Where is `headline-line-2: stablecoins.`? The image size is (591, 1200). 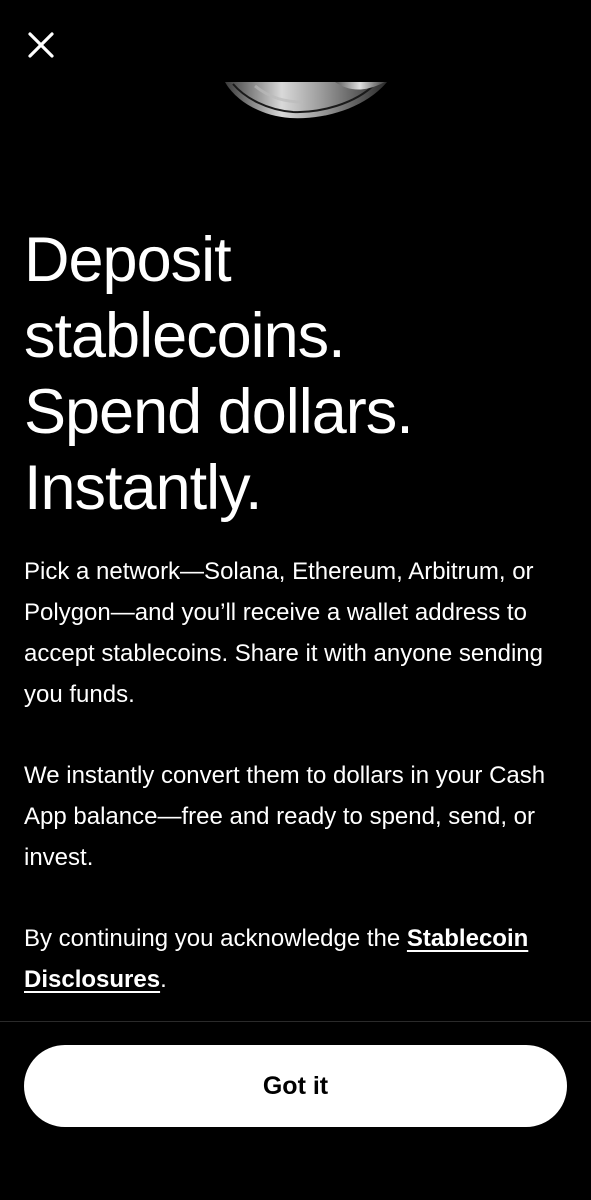
headline-line-2: stablecoins. is located at coordinates (185, 336).